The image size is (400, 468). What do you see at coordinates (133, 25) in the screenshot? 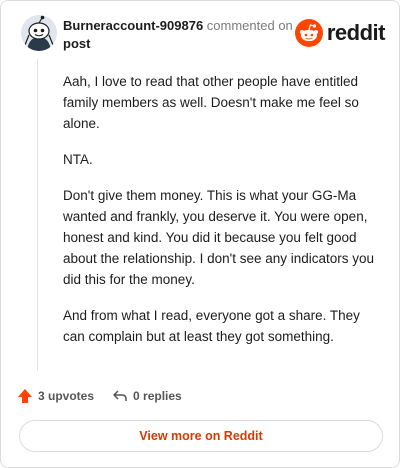
I see `author-username: Burneraccount-909876` at bounding box center [133, 25].